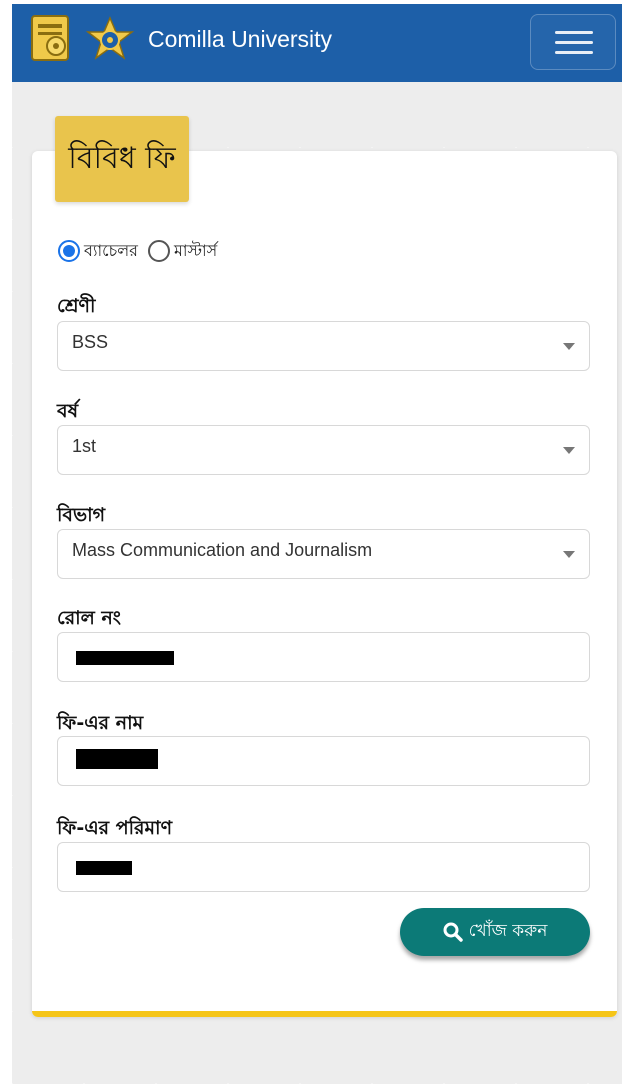 This screenshot has width=623, height=1087. What do you see at coordinates (323, 761) in the screenshot?
I see `fee-name-input` at bounding box center [323, 761].